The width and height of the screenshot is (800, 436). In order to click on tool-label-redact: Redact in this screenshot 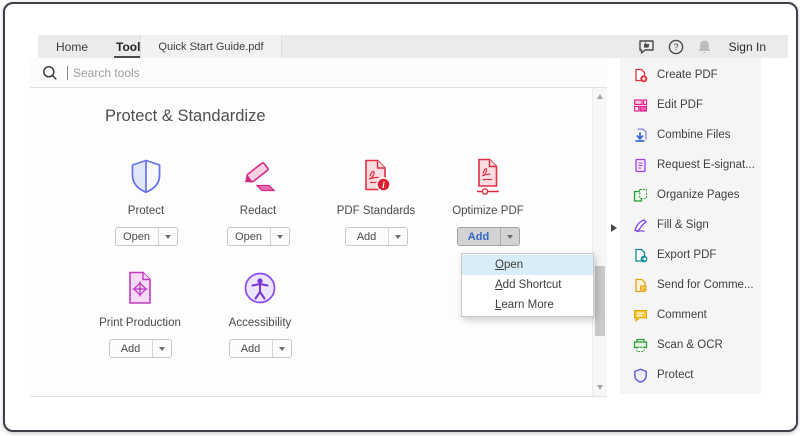, I will do `click(258, 211)`.